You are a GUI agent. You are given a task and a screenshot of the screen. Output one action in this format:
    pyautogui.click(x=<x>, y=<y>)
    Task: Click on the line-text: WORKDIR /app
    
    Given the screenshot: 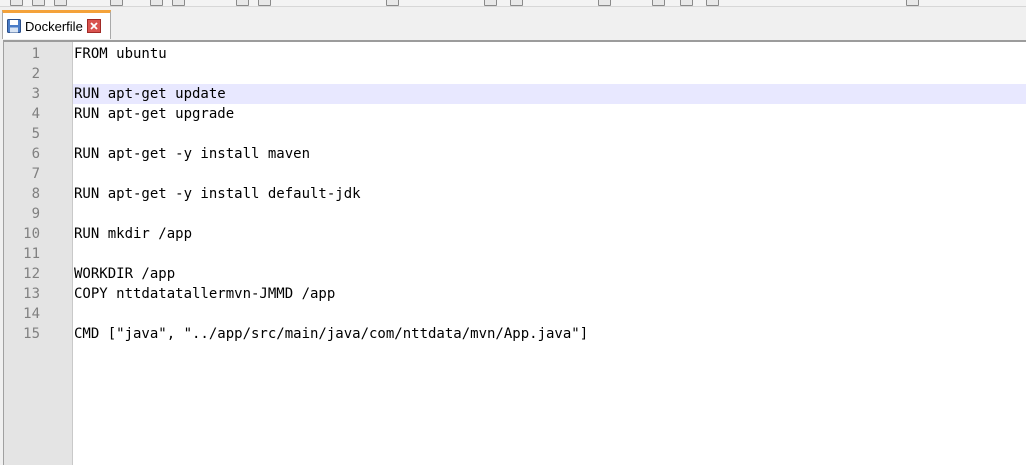 What is the action you would take?
    pyautogui.click(x=549, y=274)
    